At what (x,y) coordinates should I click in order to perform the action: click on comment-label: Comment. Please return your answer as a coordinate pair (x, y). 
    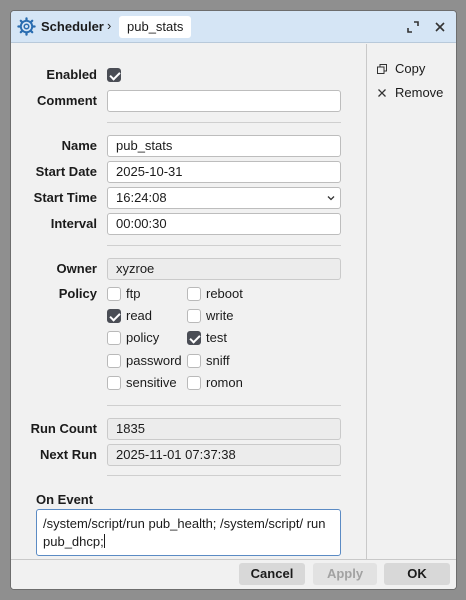
    Looking at the image, I should click on (67, 100).